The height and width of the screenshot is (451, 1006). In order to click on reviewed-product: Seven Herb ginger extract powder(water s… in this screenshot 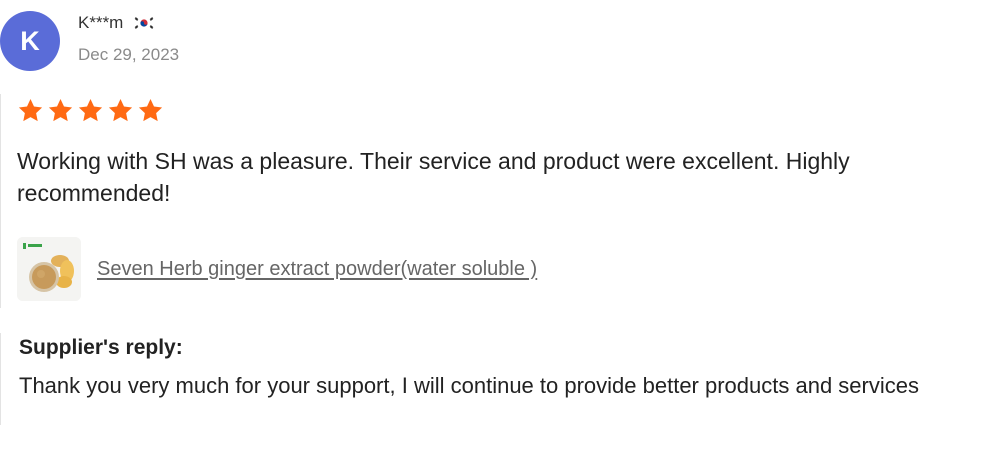, I will do `click(277, 269)`.